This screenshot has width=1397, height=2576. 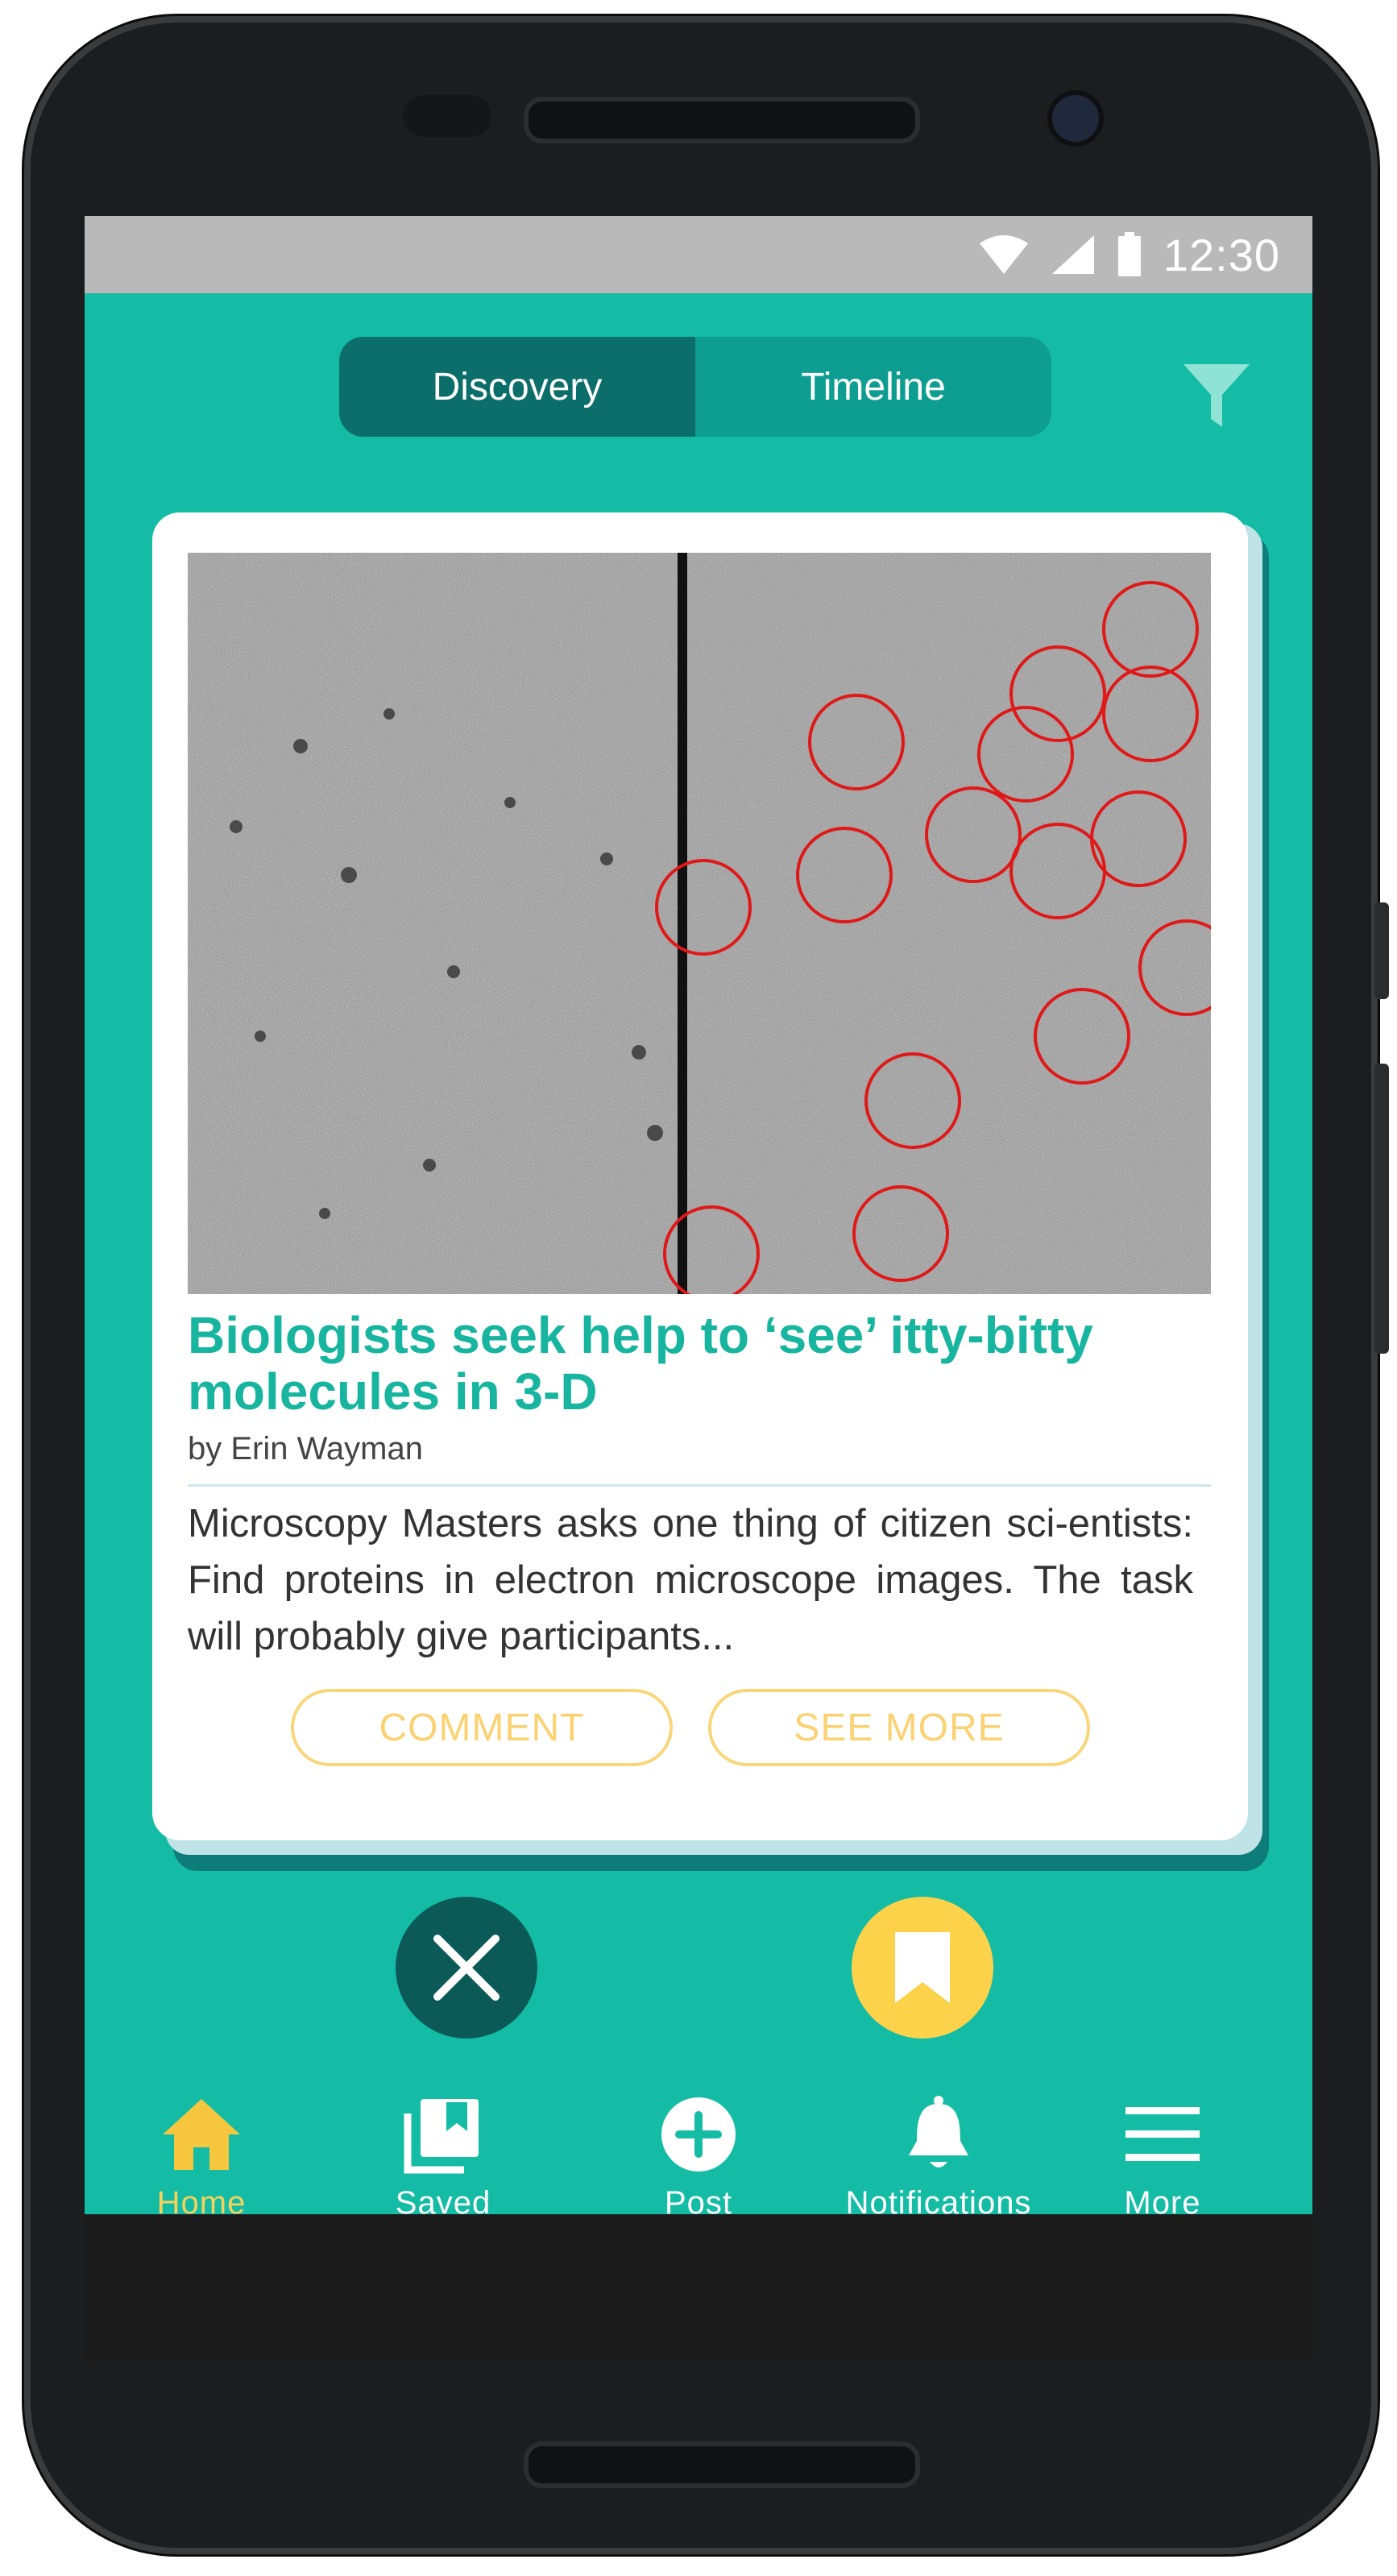 What do you see at coordinates (482, 1728) in the screenshot?
I see `comment-button: COMMENT` at bounding box center [482, 1728].